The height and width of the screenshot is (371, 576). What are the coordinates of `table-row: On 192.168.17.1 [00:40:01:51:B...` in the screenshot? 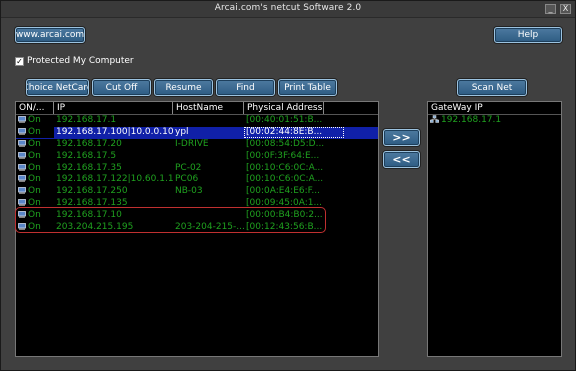 It's located at (197, 121).